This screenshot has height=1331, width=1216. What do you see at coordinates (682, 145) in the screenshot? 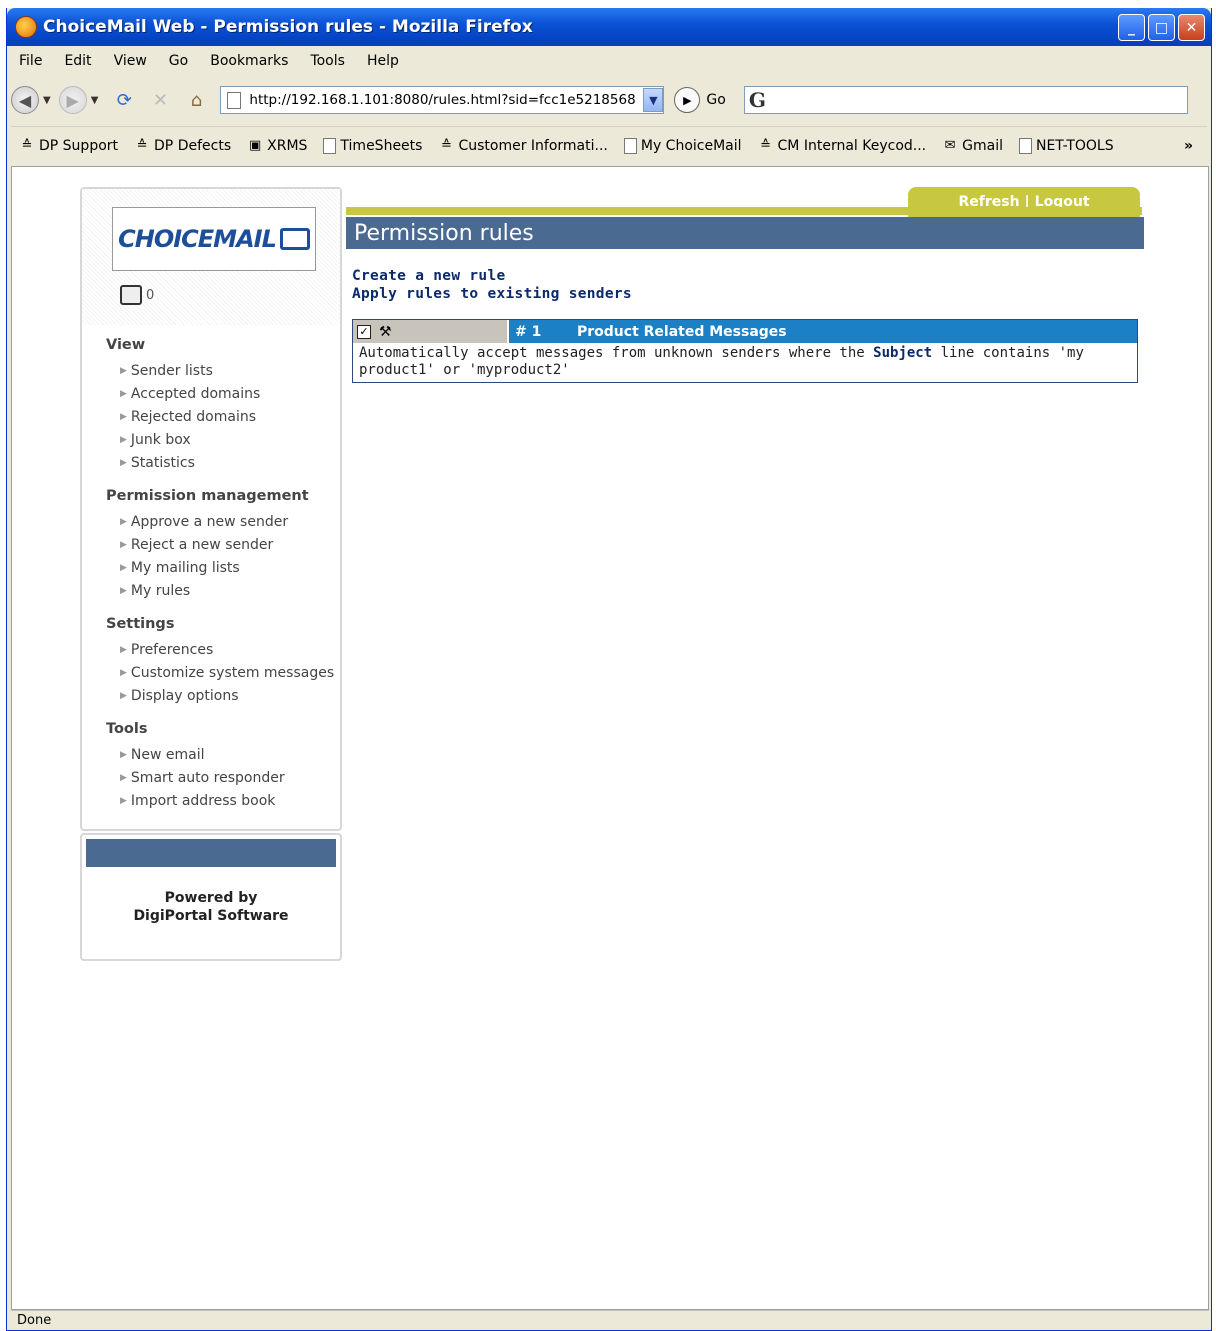
I see `bookmark-my-choicemail: My ChoiceMail` at bounding box center [682, 145].